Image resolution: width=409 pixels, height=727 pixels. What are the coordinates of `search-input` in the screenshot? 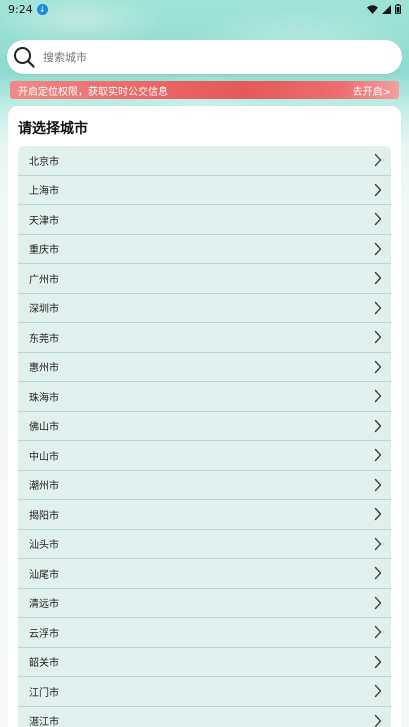 It's located at (203, 57).